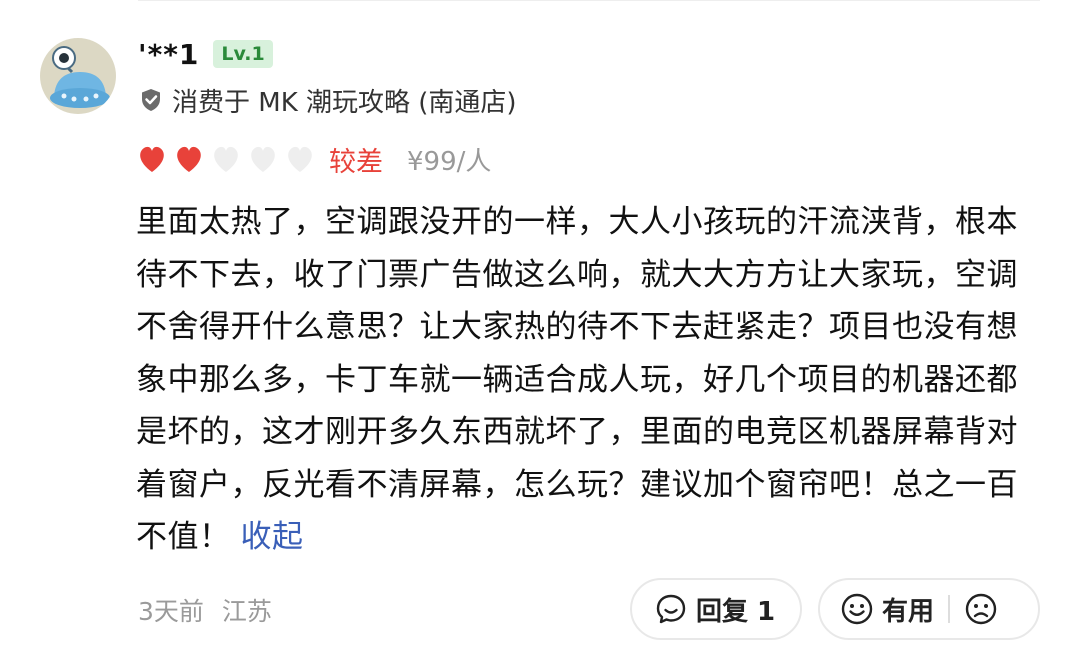  What do you see at coordinates (736, 611) in the screenshot?
I see `reply-label: 回复 1` at bounding box center [736, 611].